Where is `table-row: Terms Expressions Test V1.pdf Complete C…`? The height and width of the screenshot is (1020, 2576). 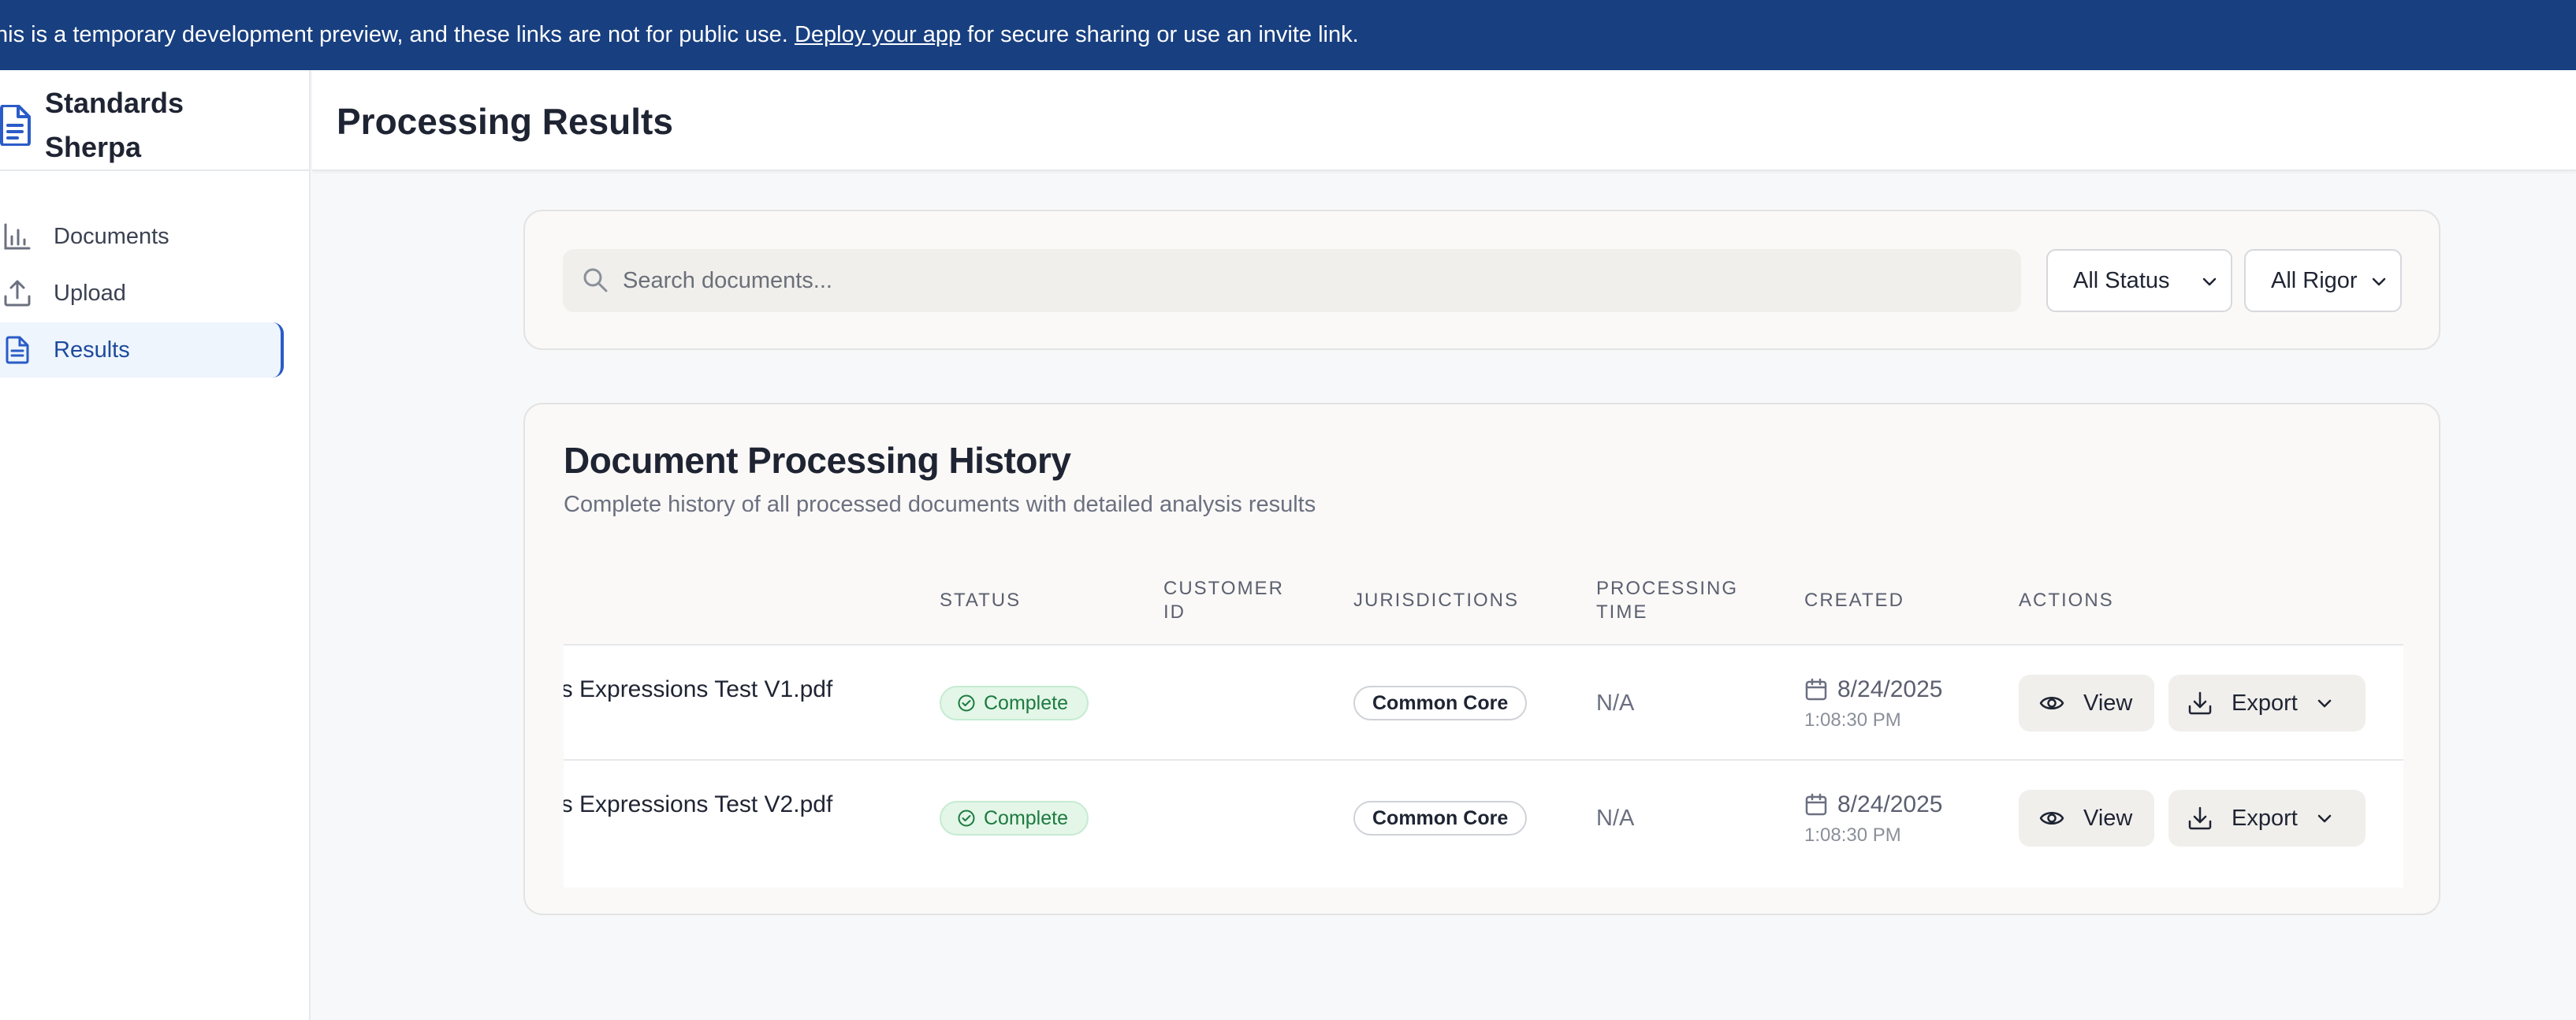
table-row: Terms Expressions Test V1.pdf Complete C… is located at coordinates (1483, 703).